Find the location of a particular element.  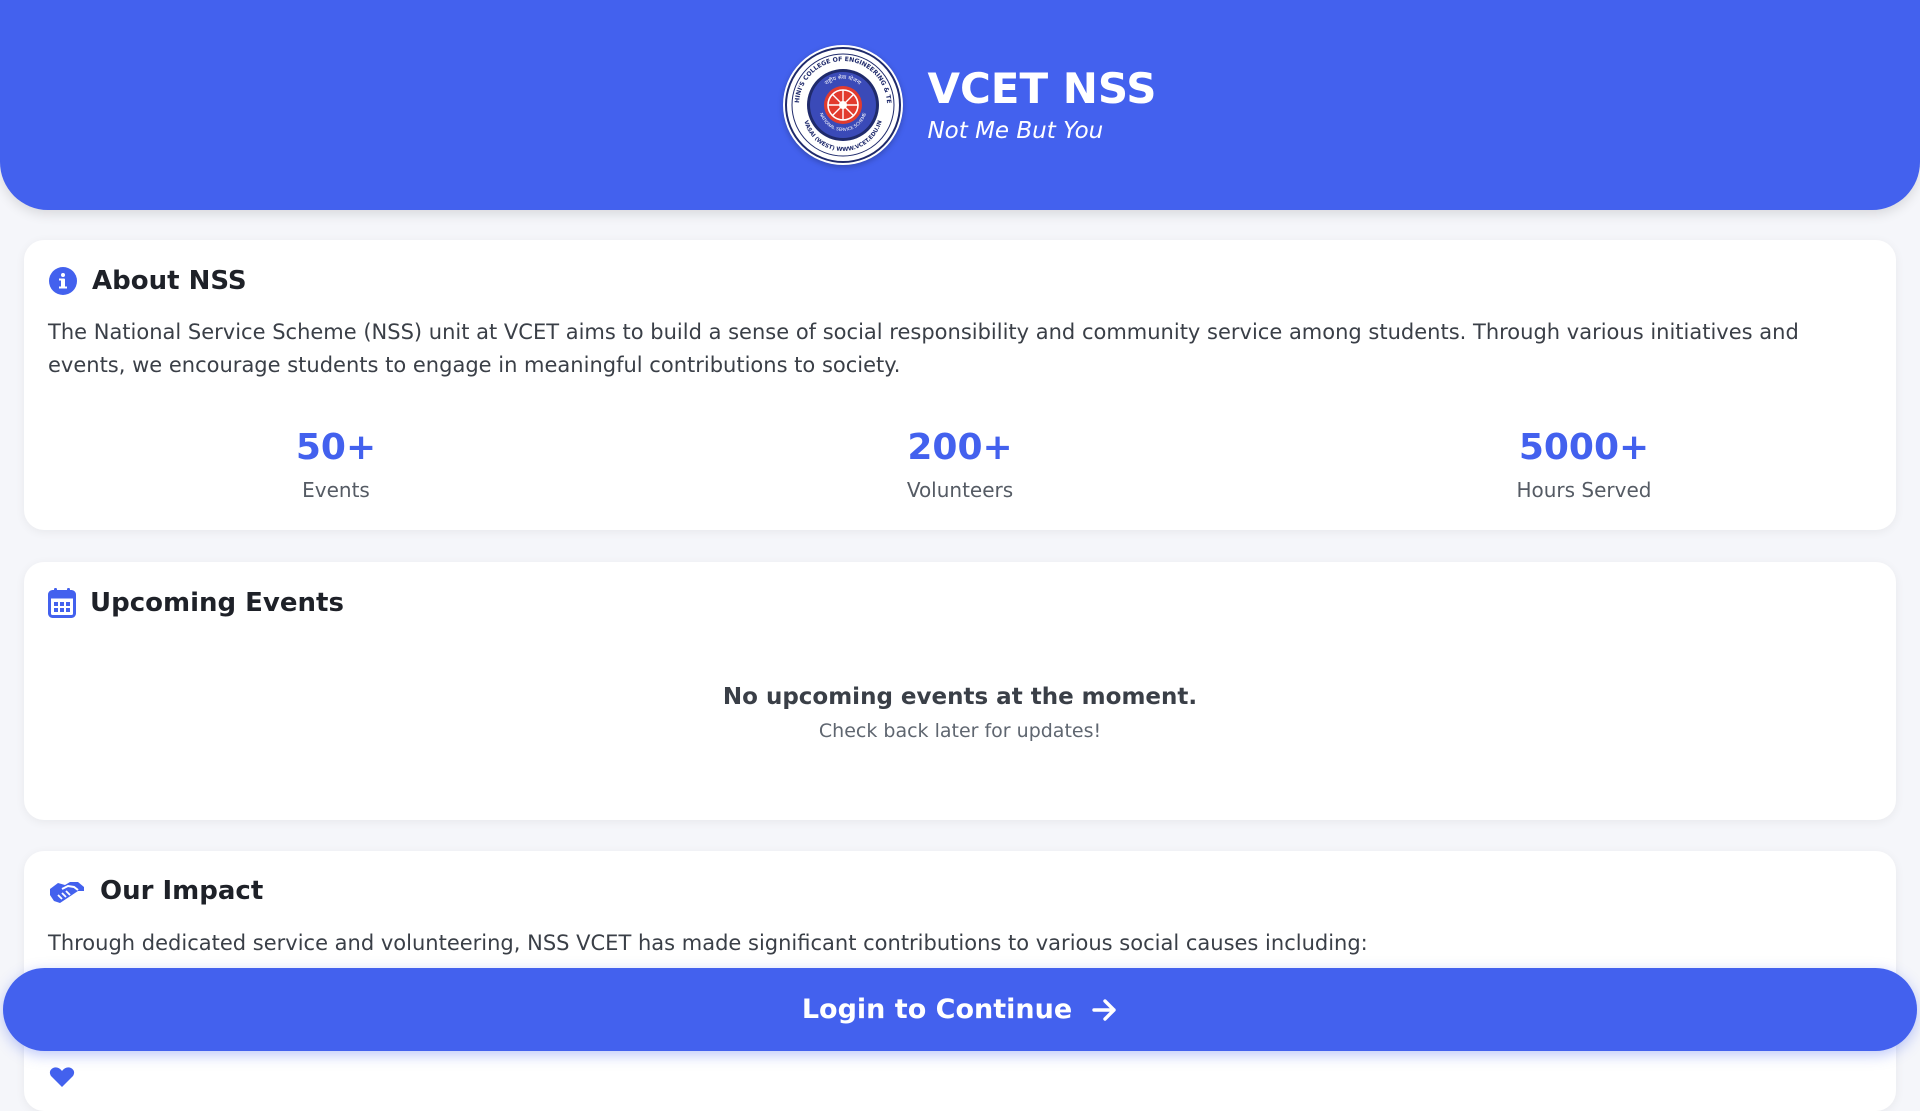

stat-hours: 5000+ Hours Served is located at coordinates (1584, 464).